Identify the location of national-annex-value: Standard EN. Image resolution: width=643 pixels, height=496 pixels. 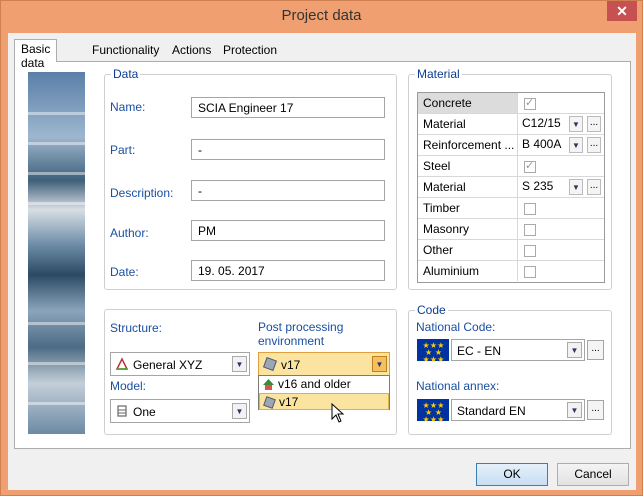
(491, 411).